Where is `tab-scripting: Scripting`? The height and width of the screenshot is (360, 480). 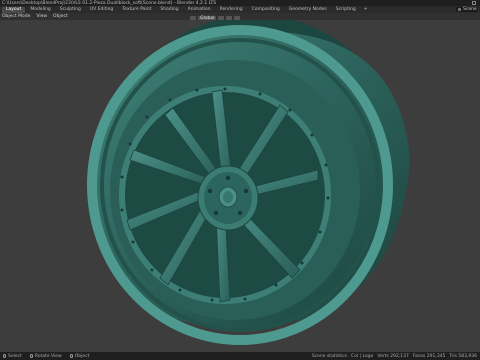 tab-scripting: Scripting is located at coordinates (346, 10).